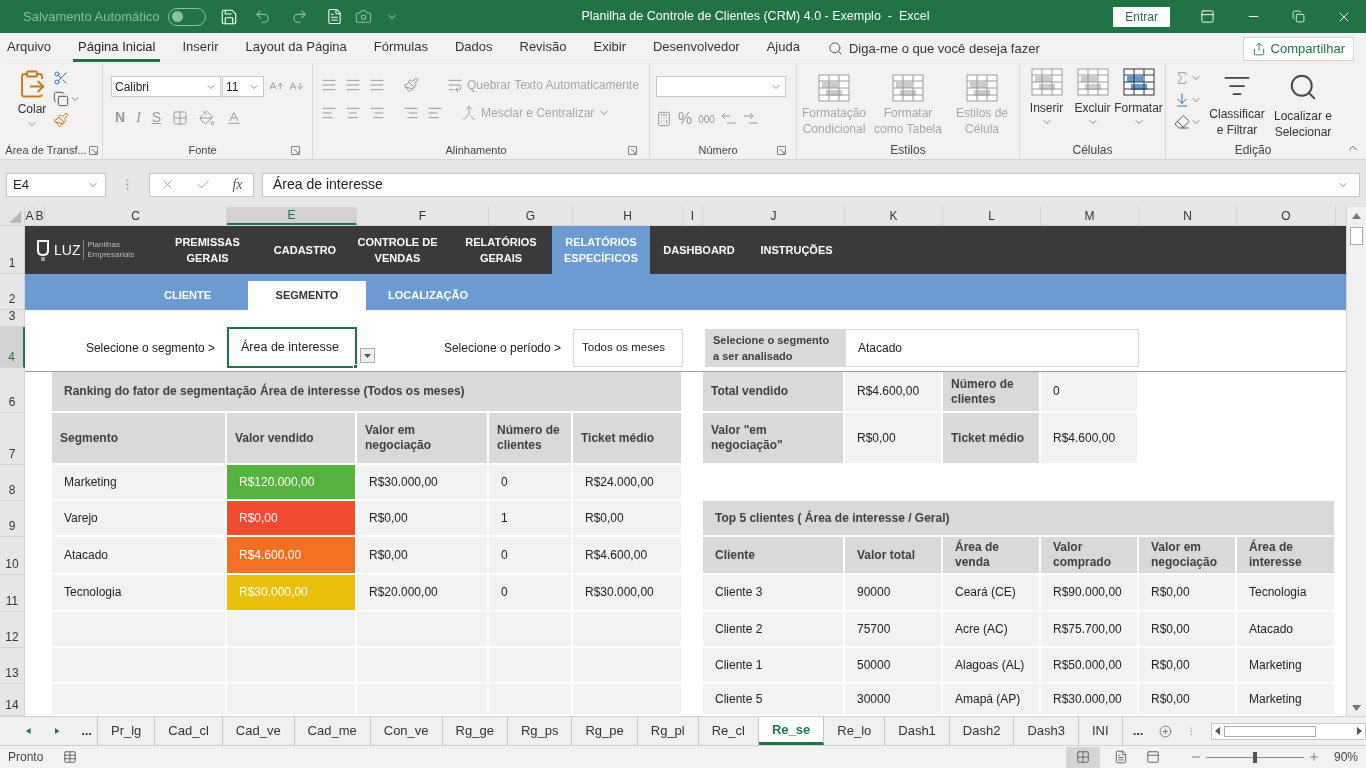 This screenshot has height=768, width=1366. Describe the element at coordinates (12, 347) in the screenshot. I see `row-header: 4` at that location.